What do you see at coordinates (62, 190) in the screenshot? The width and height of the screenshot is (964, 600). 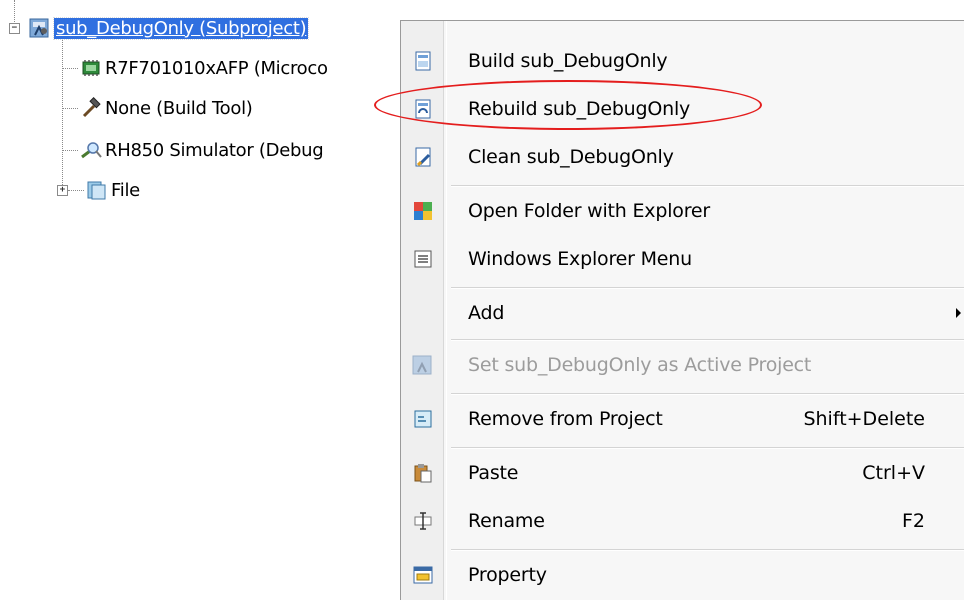 I see `expand-toggle: +` at bounding box center [62, 190].